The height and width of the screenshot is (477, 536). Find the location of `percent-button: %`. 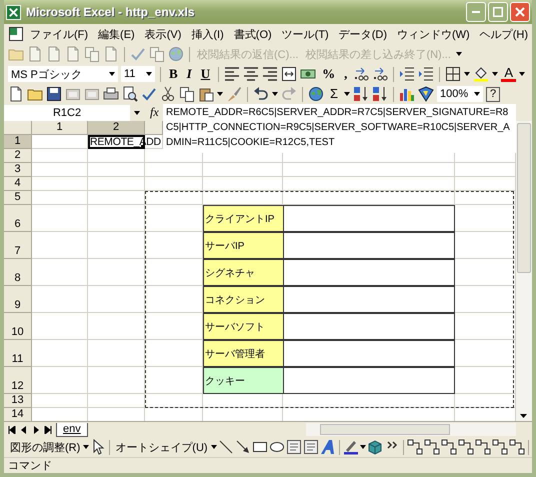

percent-button: % is located at coordinates (328, 74).